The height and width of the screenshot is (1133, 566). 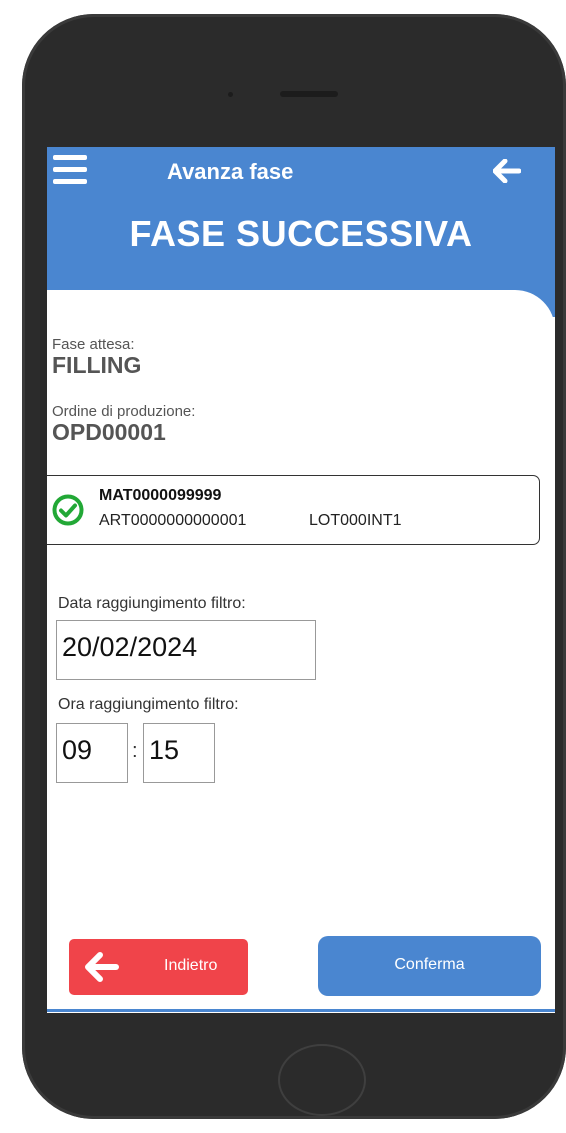 I want to click on date-input: 20/02/2024, so click(x=186, y=650).